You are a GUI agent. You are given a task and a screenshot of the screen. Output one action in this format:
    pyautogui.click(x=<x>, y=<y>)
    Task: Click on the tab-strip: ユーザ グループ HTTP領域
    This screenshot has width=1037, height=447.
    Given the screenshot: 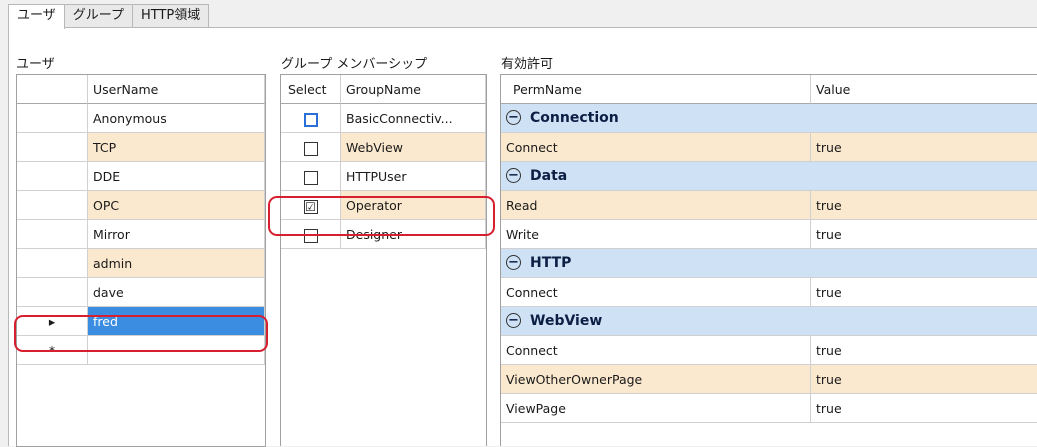 What is the action you would take?
    pyautogui.click(x=109, y=16)
    